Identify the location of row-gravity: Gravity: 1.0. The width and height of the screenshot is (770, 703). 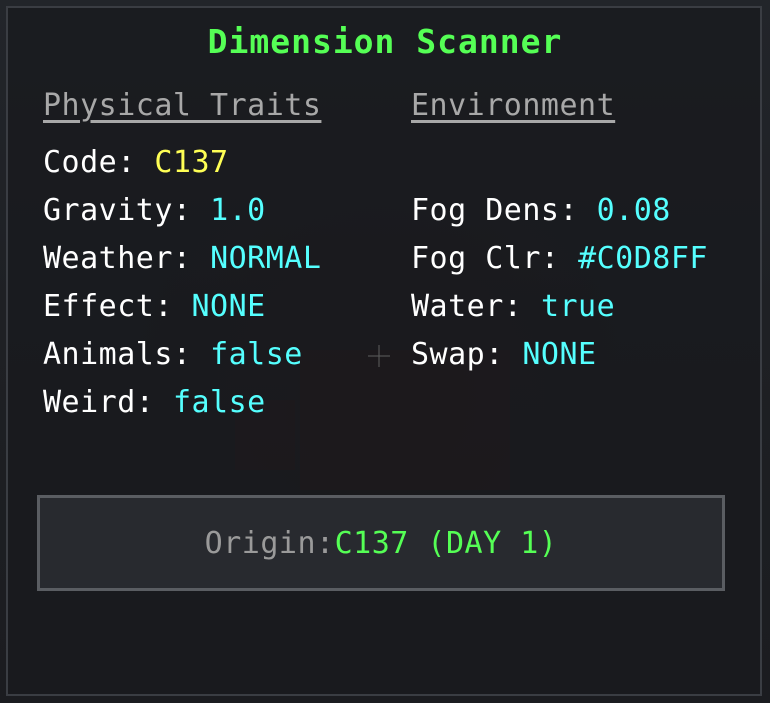
(154, 210).